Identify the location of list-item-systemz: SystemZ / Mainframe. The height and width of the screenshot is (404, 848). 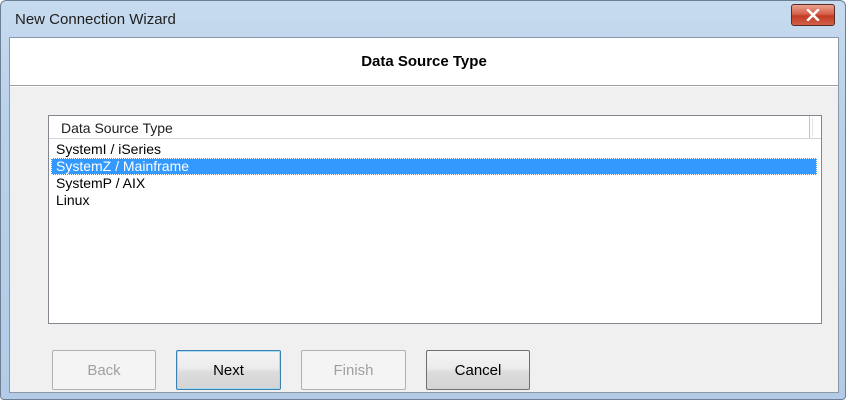
(434, 166).